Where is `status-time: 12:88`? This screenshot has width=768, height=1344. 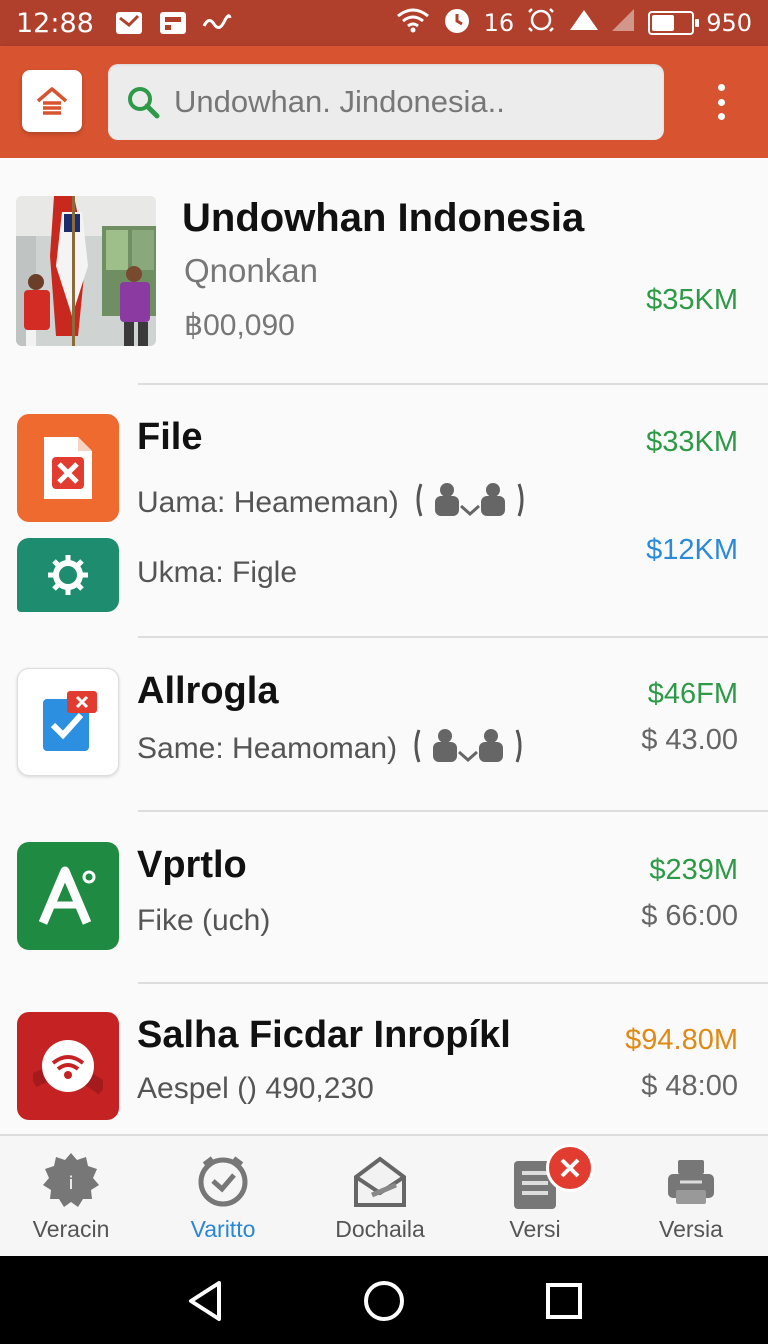
status-time: 12:88 is located at coordinates (55, 23).